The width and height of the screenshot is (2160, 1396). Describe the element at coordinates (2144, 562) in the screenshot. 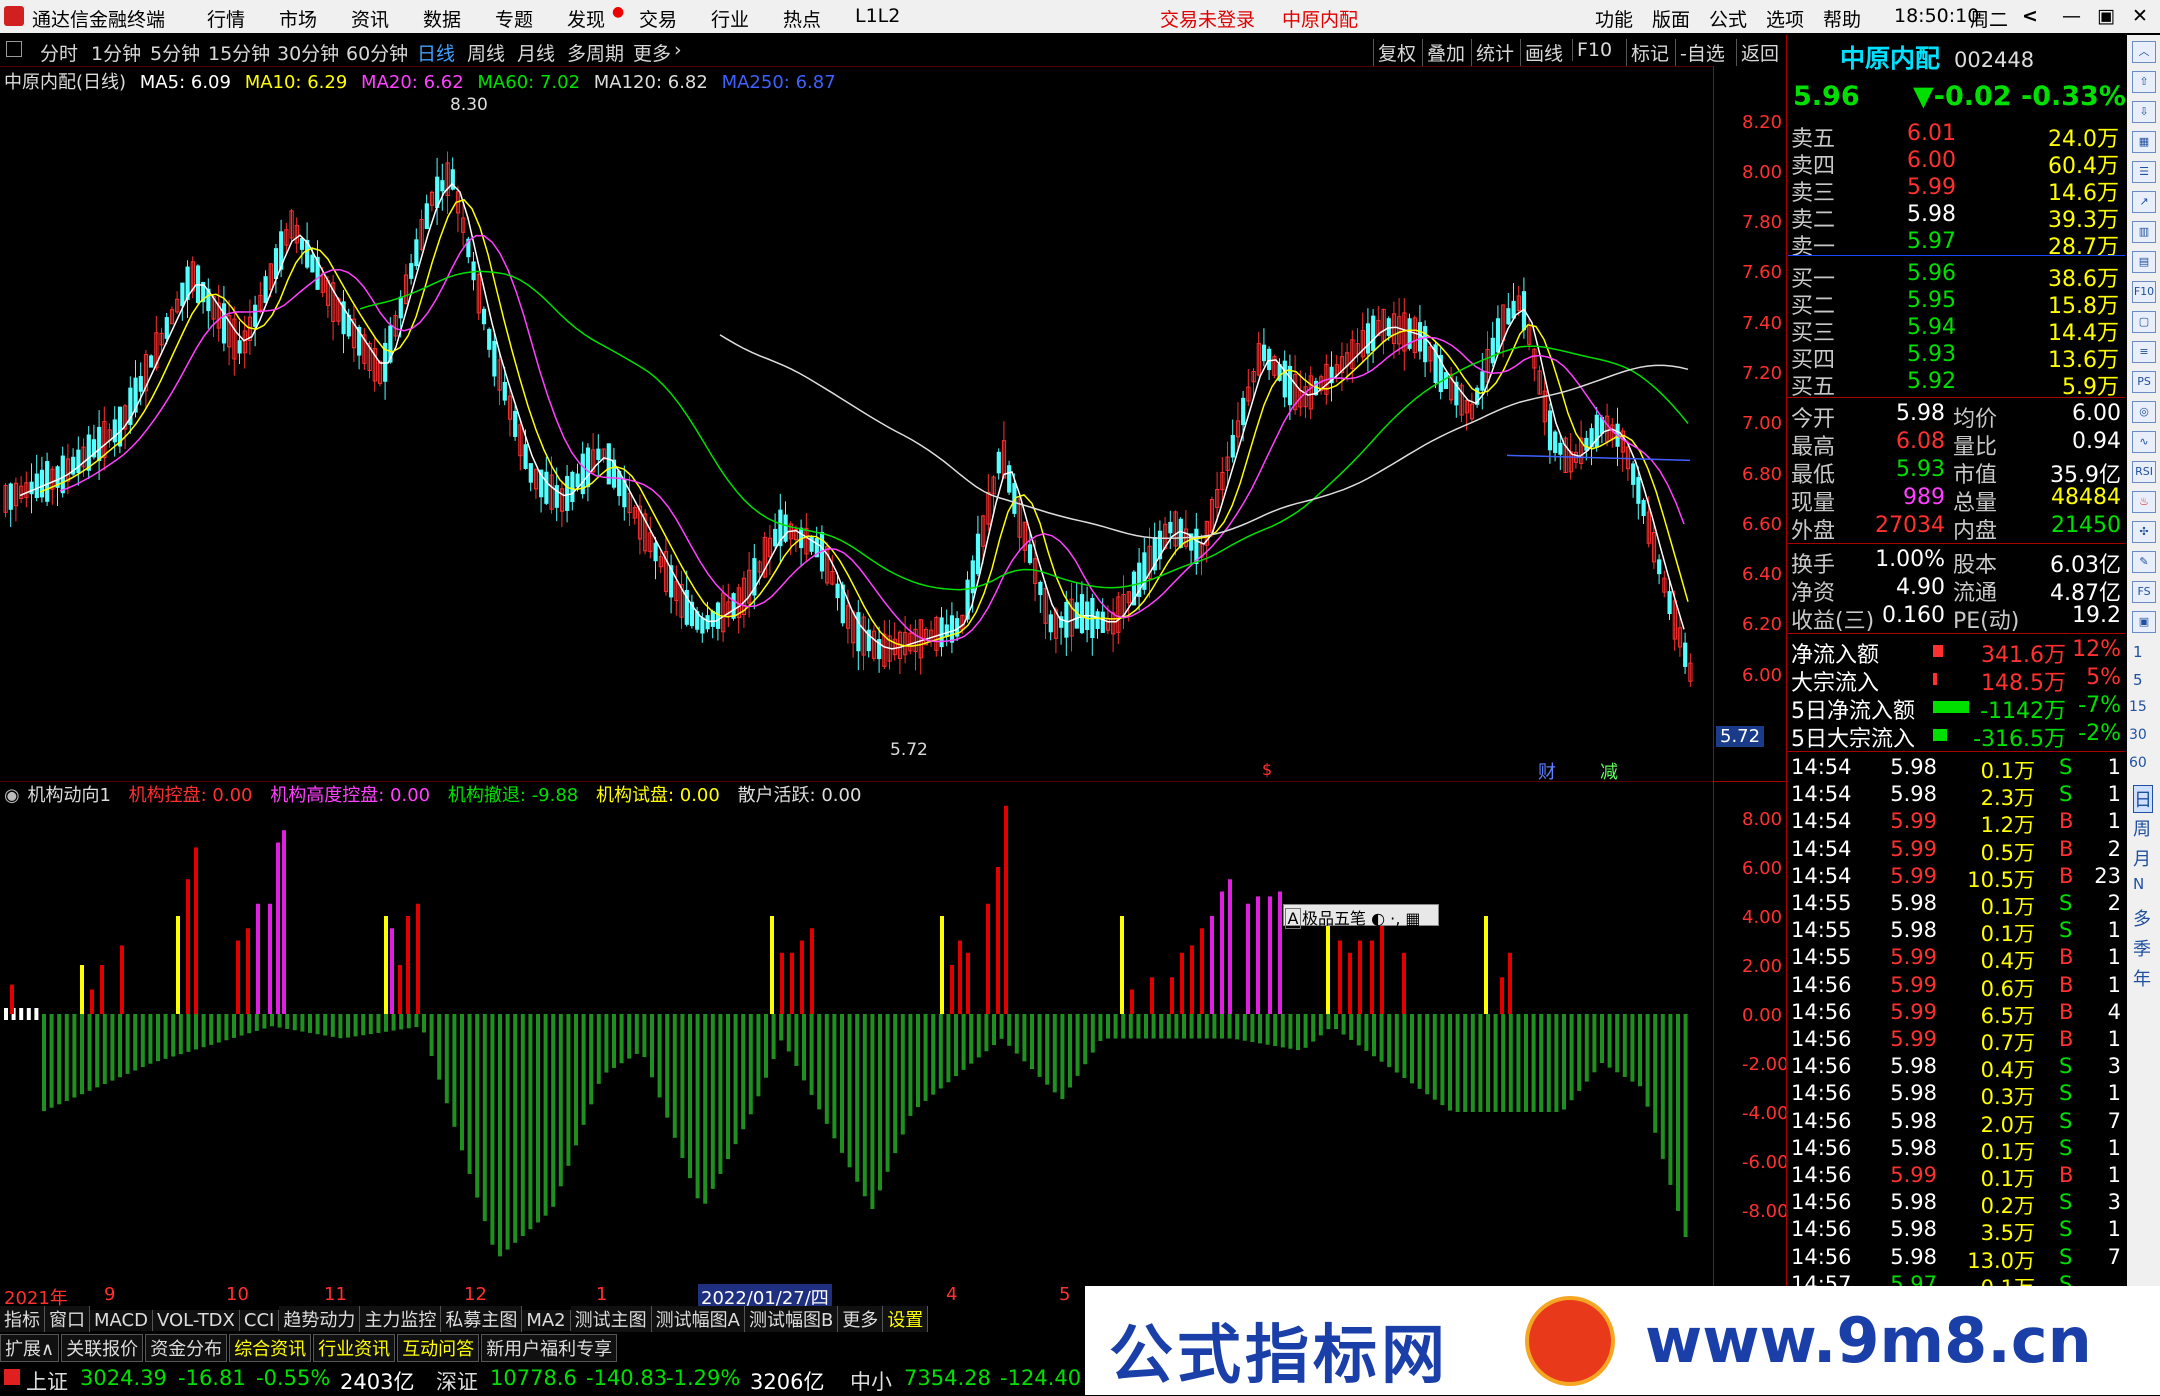

I see `pen-icon: ✎` at that location.